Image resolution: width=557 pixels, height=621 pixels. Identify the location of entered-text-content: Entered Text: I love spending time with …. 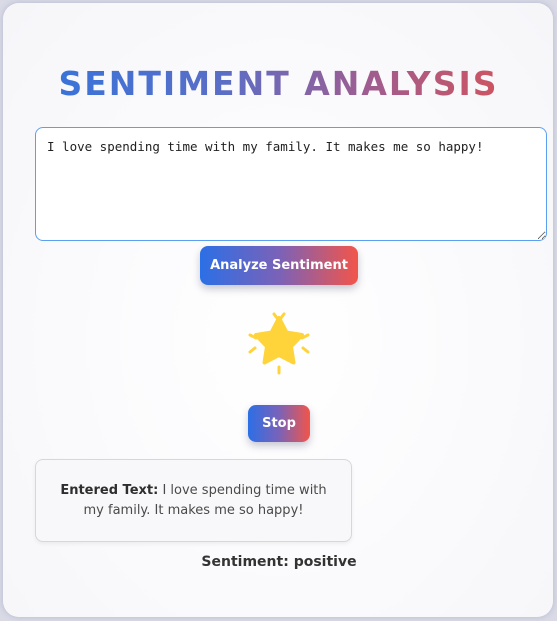
(193, 501).